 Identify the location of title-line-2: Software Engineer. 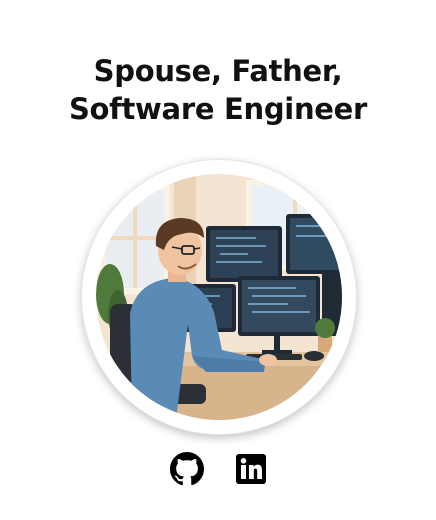
(218, 109).